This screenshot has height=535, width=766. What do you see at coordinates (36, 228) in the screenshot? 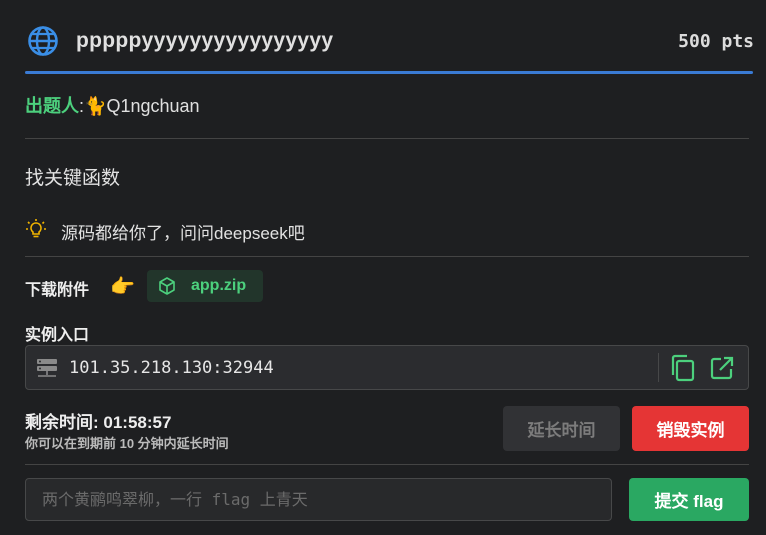
I see `lightbulb-icon` at bounding box center [36, 228].